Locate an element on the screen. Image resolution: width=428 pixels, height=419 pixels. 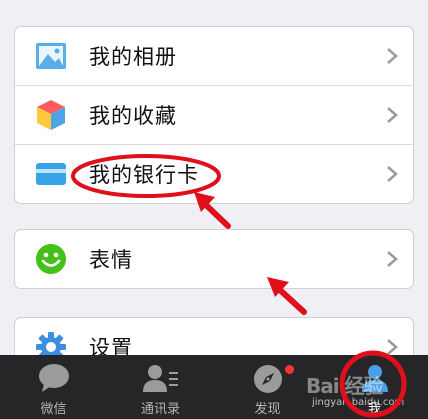
watermark-logo: Bai 经验 is located at coordinates (345, 386).